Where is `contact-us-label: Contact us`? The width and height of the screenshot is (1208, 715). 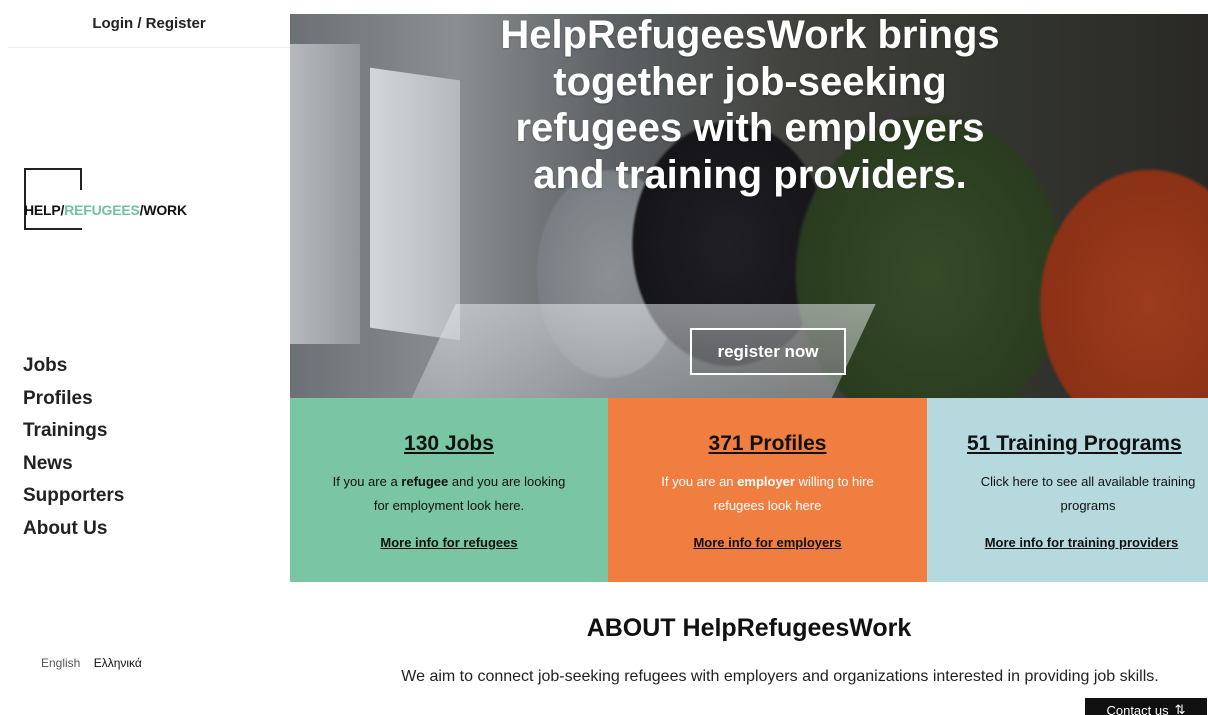 contact-us-label: Contact us is located at coordinates (1137, 708).